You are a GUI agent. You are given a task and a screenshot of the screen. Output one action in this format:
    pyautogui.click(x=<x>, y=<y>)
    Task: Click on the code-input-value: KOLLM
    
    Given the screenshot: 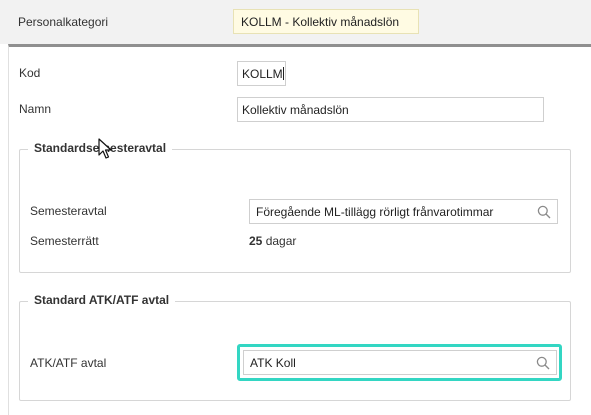 What is the action you would take?
    pyautogui.click(x=262, y=74)
    